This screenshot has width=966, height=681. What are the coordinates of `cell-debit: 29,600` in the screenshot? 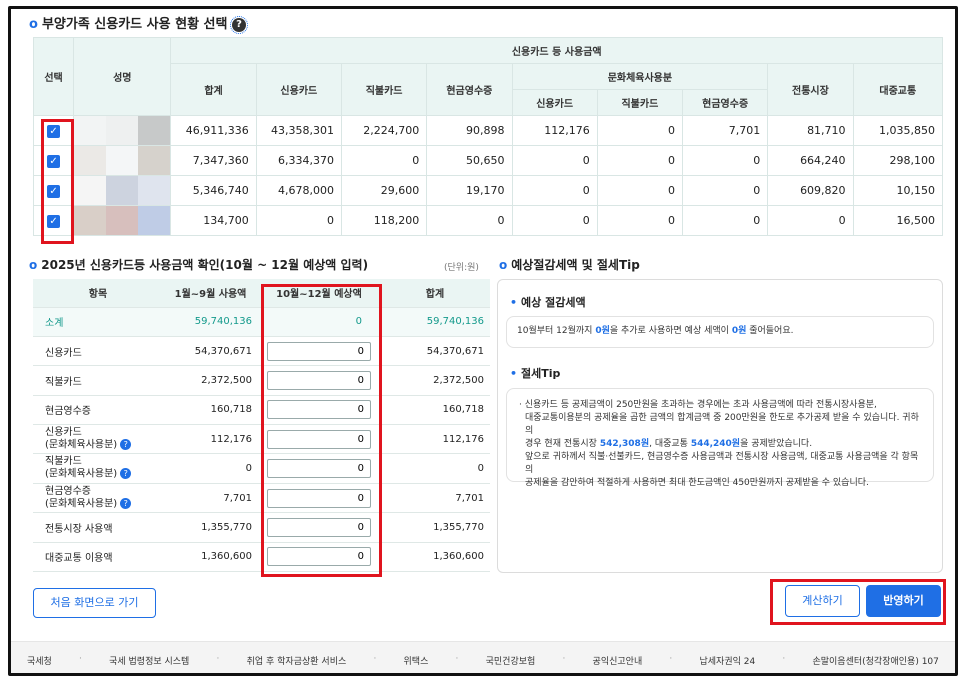 It's located at (384, 190).